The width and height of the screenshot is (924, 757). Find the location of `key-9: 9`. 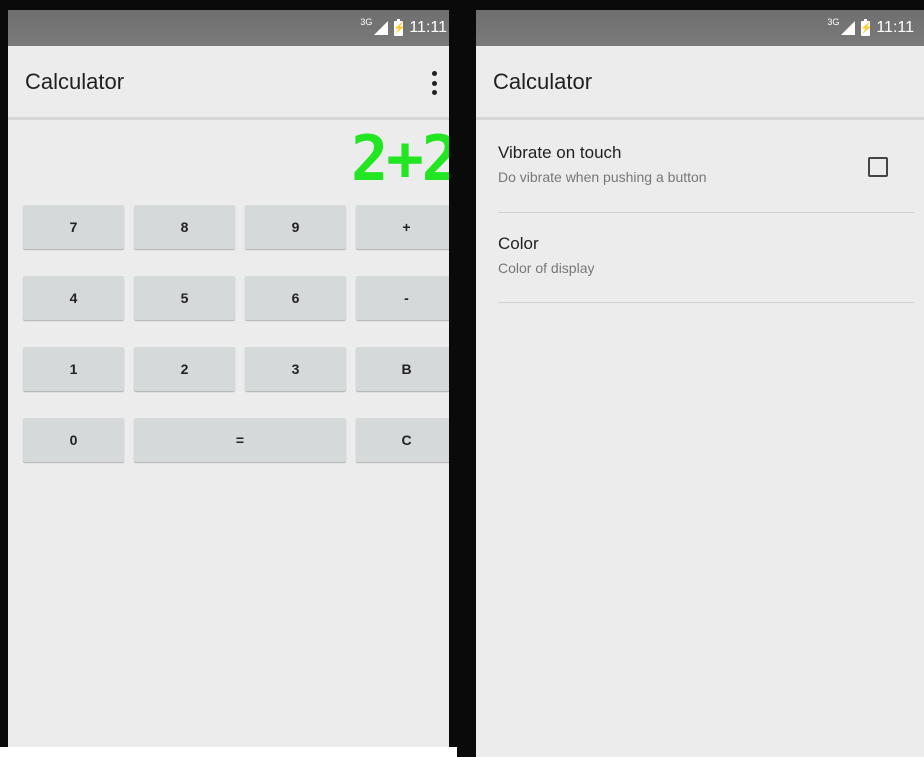

key-9: 9 is located at coordinates (295, 227).